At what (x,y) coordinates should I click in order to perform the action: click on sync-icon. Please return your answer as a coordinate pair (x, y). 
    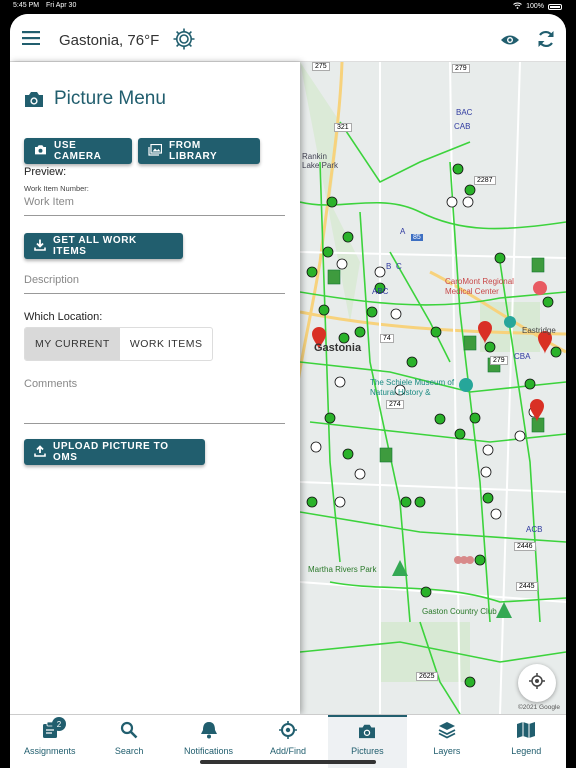
    Looking at the image, I should click on (546, 41).